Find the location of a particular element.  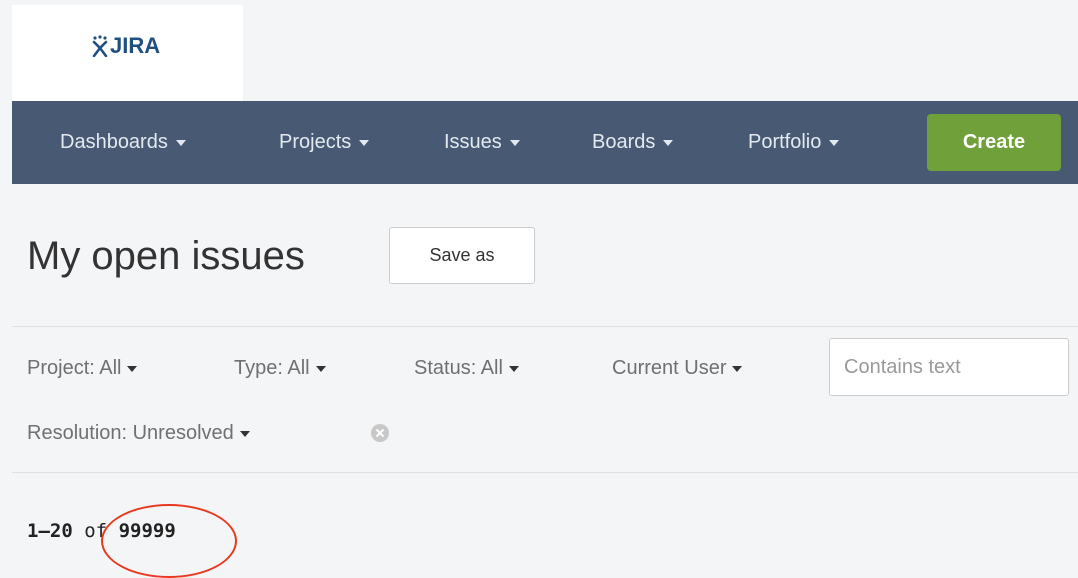

nav-boards: Boards is located at coordinates (633, 142).